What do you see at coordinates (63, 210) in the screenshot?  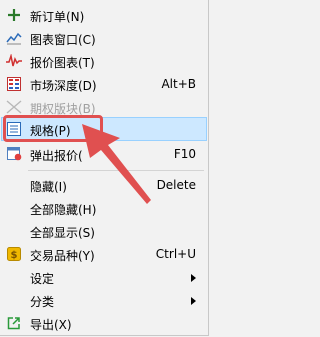 I see `menu-item-label: 全部隐藏(H)` at bounding box center [63, 210].